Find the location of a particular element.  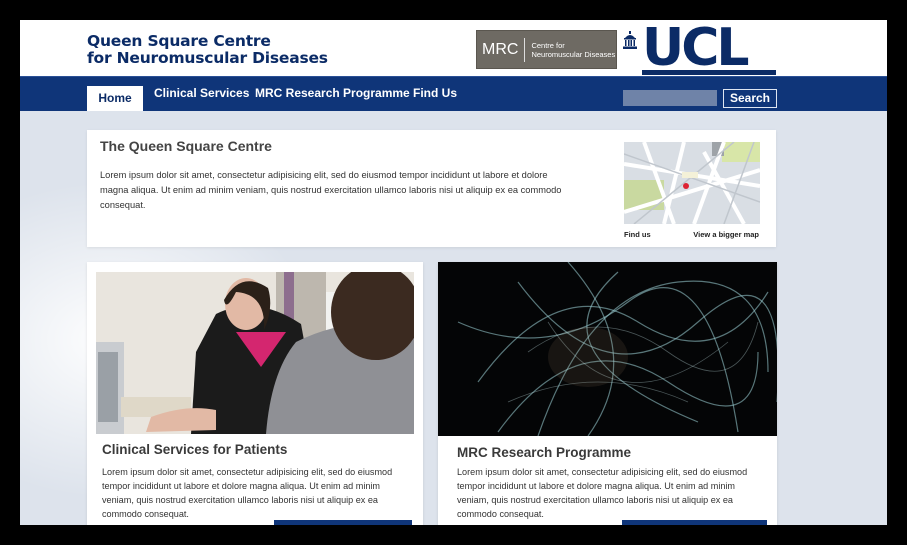

ucl-logo: UCL is located at coordinates (696, 48).